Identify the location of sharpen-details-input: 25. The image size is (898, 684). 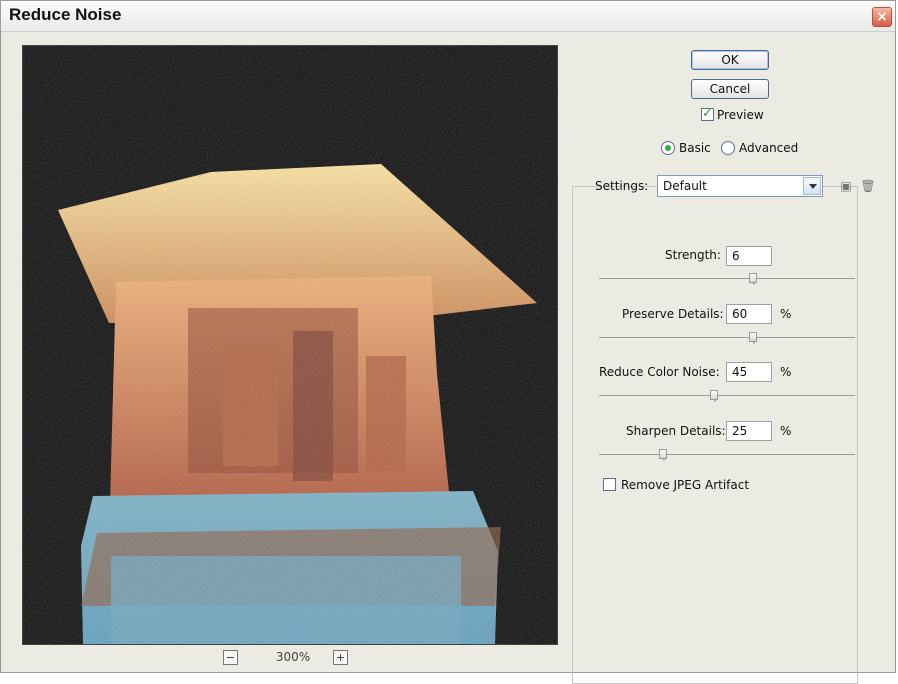
(749, 431).